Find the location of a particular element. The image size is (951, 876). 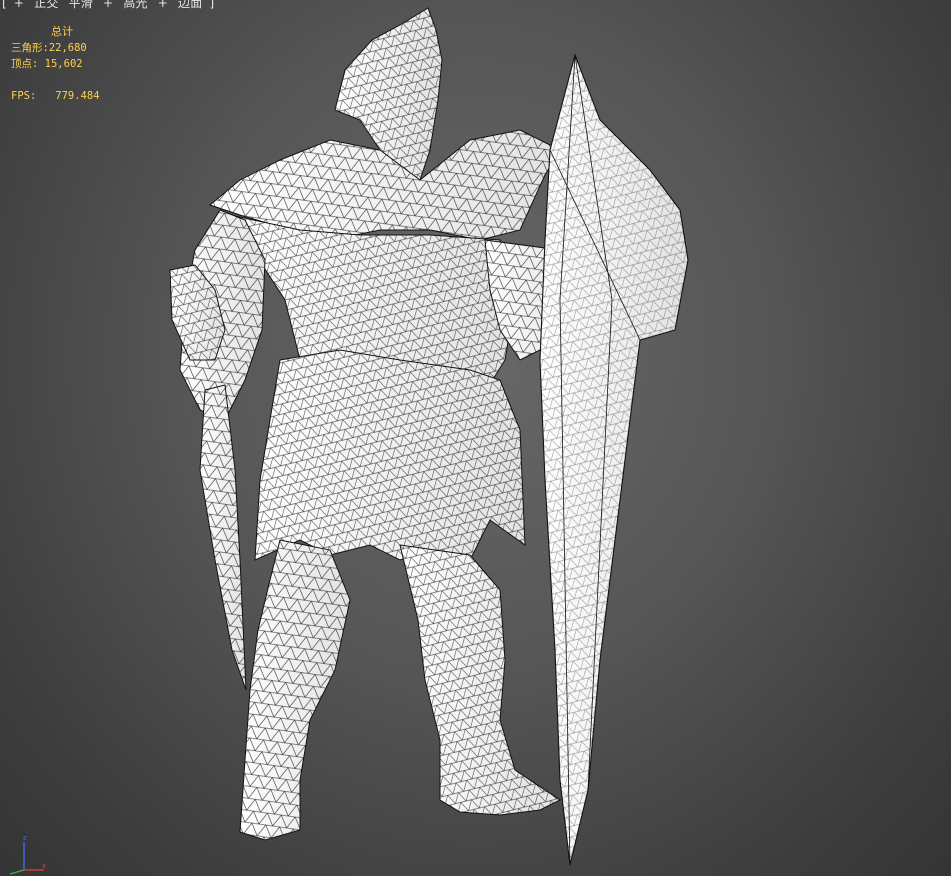

axis-gizmo-icon: z x is located at coordinates (27, 854).